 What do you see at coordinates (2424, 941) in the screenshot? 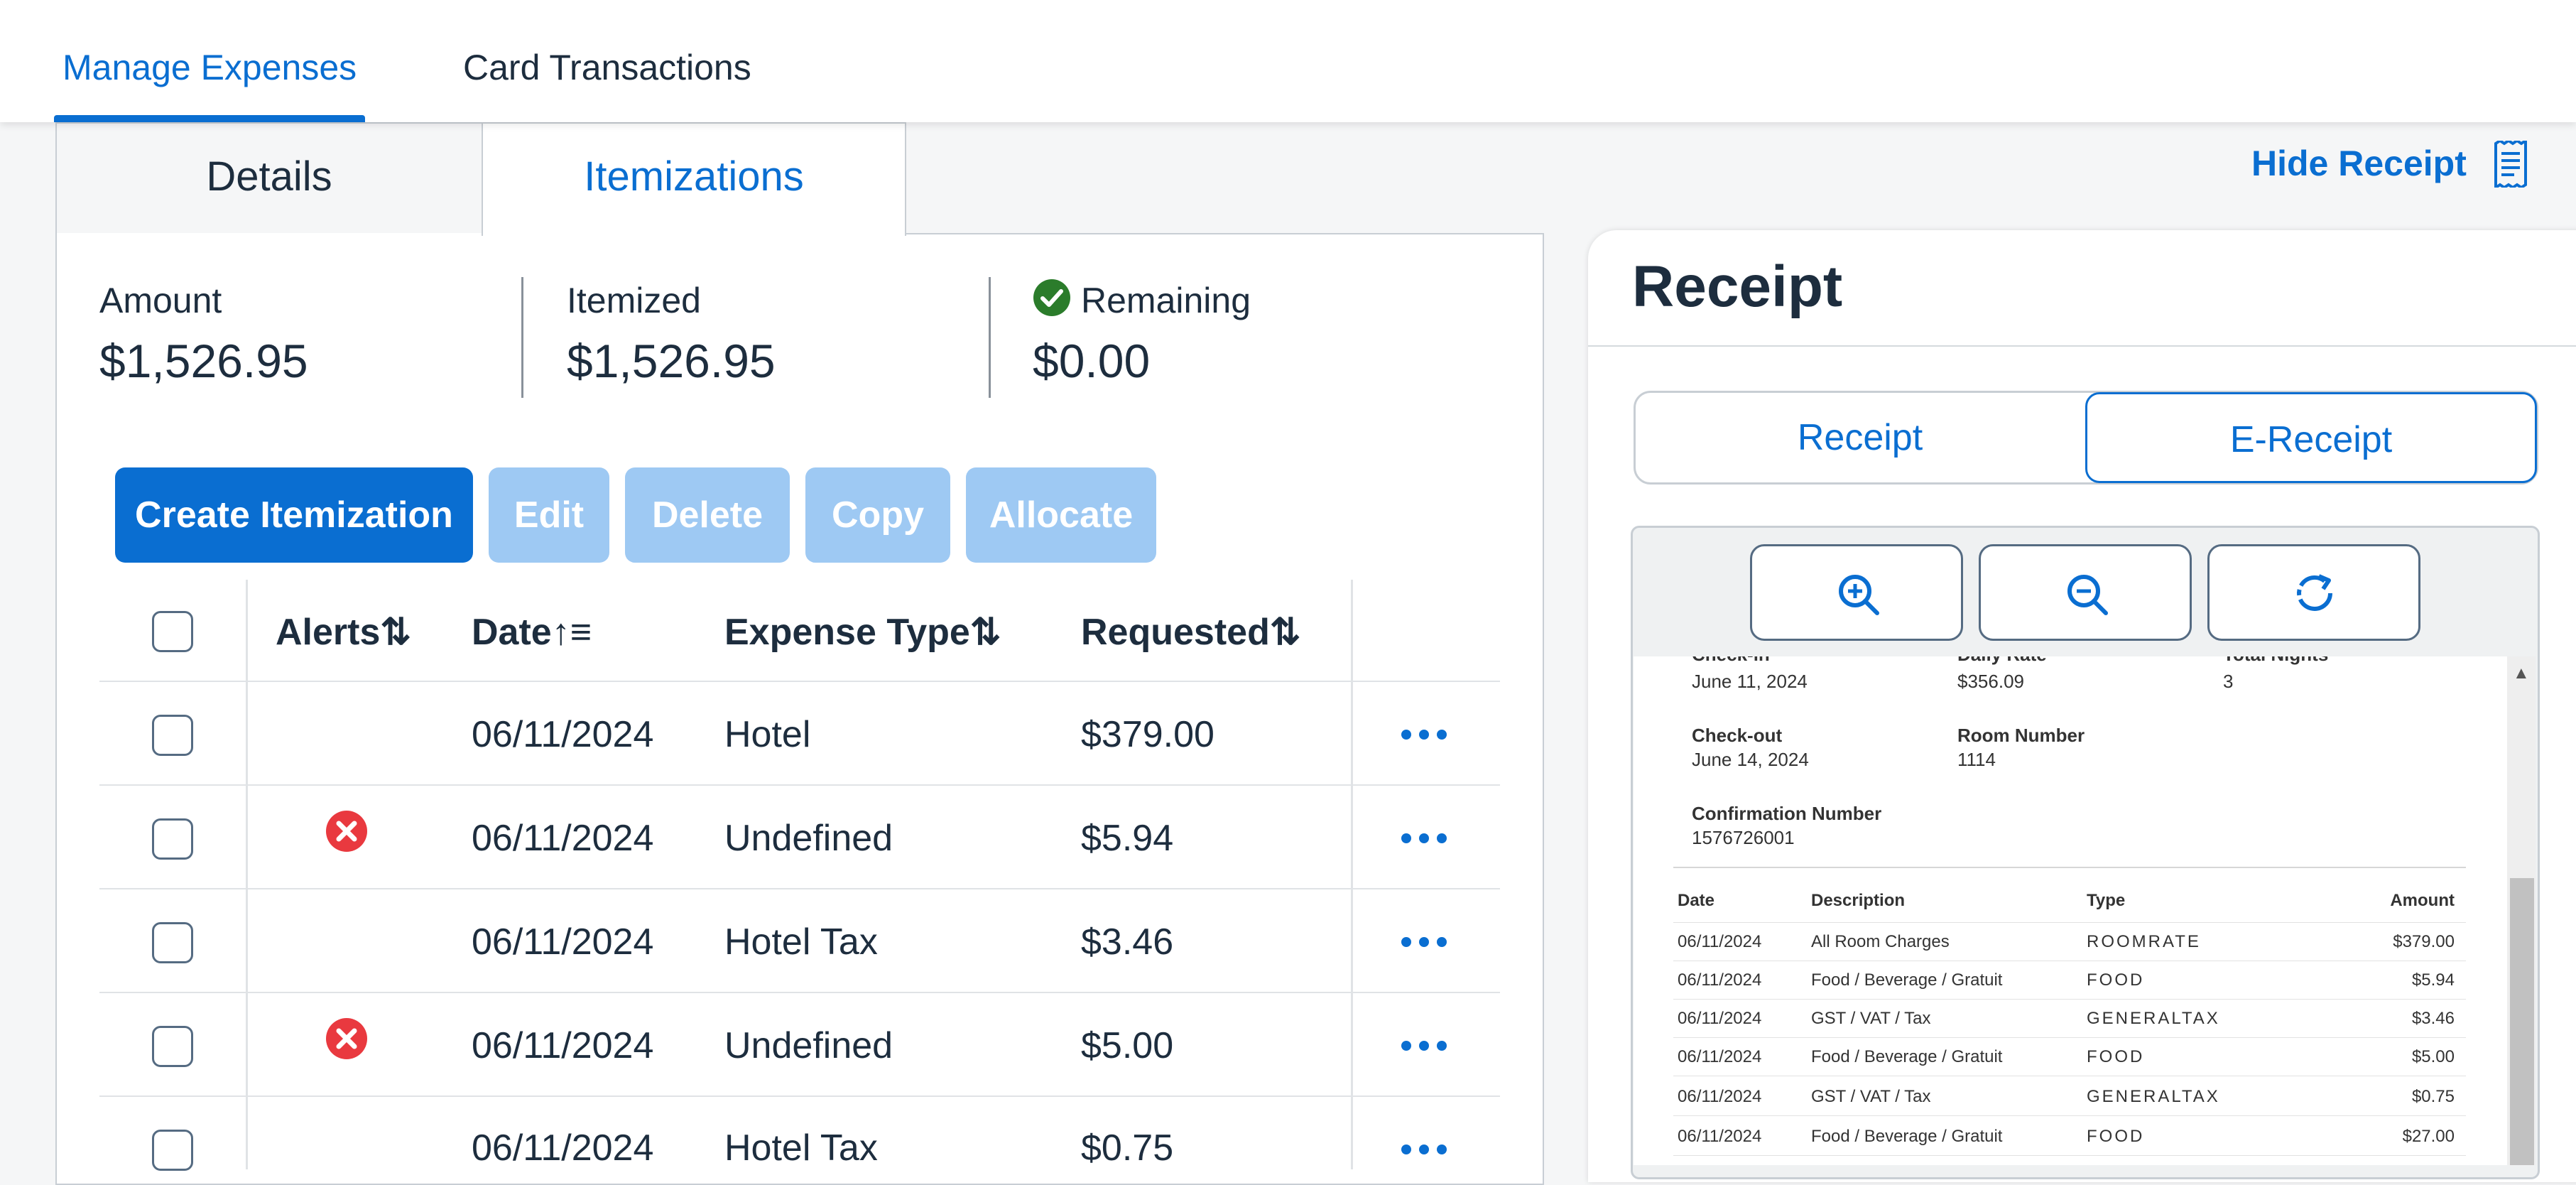
I see `doc-line-amount: $379.00` at bounding box center [2424, 941].